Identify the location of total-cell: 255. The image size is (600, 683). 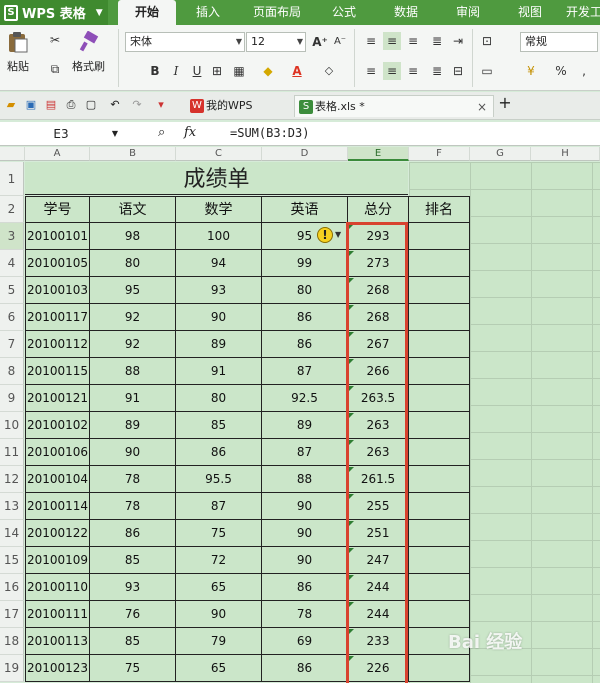
(378, 506).